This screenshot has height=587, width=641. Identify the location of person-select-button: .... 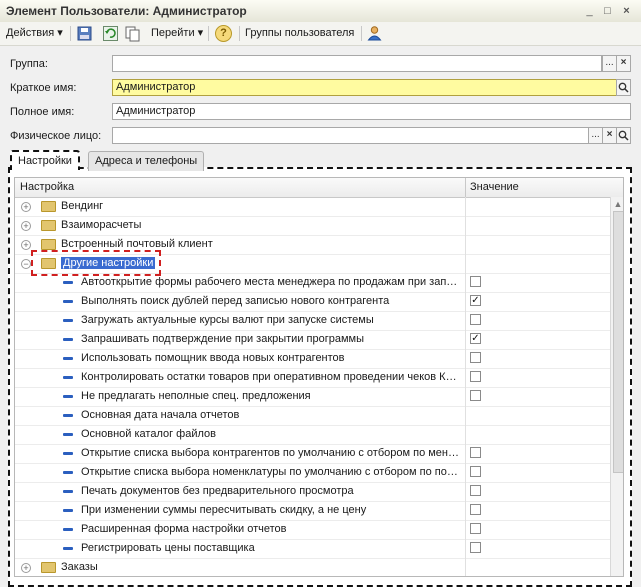
(595, 135).